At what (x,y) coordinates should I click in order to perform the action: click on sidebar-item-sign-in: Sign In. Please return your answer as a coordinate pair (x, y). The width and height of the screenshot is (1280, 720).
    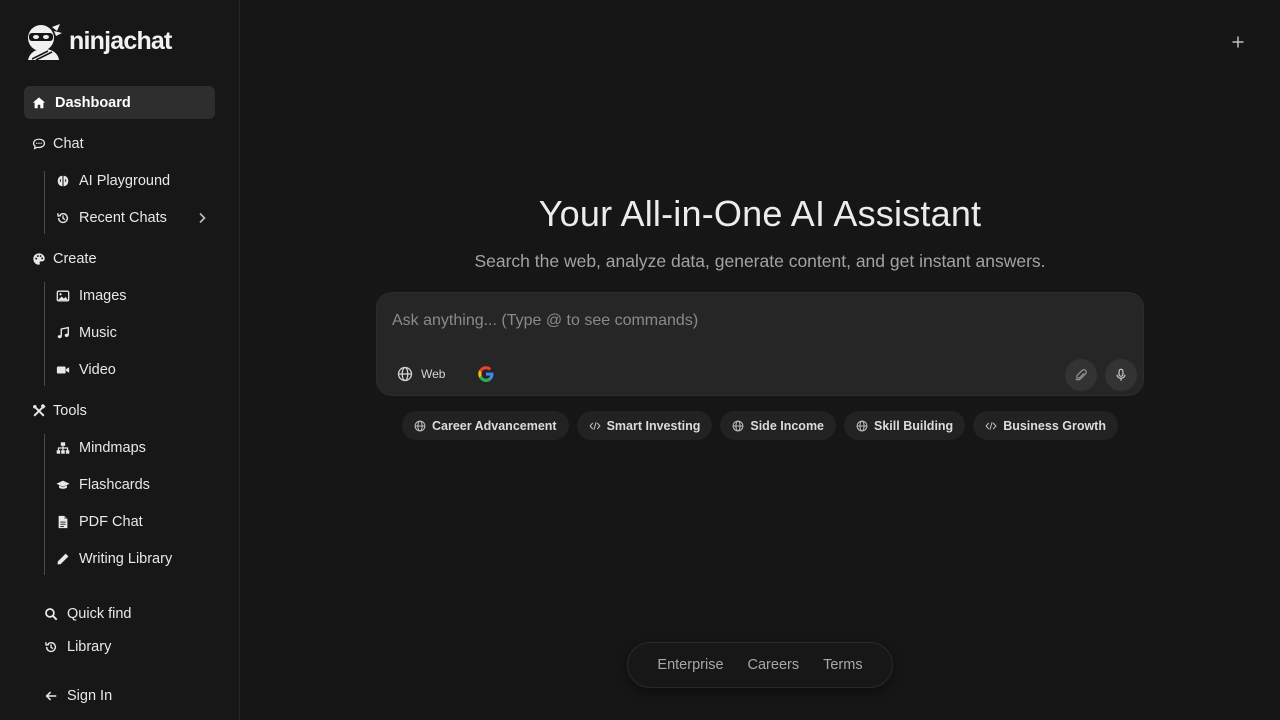
    Looking at the image, I should click on (77, 696).